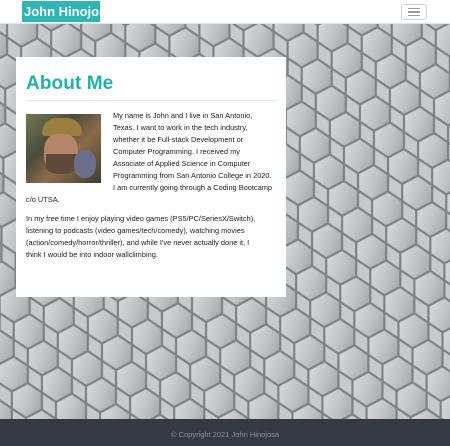  What do you see at coordinates (61, 11) in the screenshot?
I see `brand-link: John Hinojosa` at bounding box center [61, 11].